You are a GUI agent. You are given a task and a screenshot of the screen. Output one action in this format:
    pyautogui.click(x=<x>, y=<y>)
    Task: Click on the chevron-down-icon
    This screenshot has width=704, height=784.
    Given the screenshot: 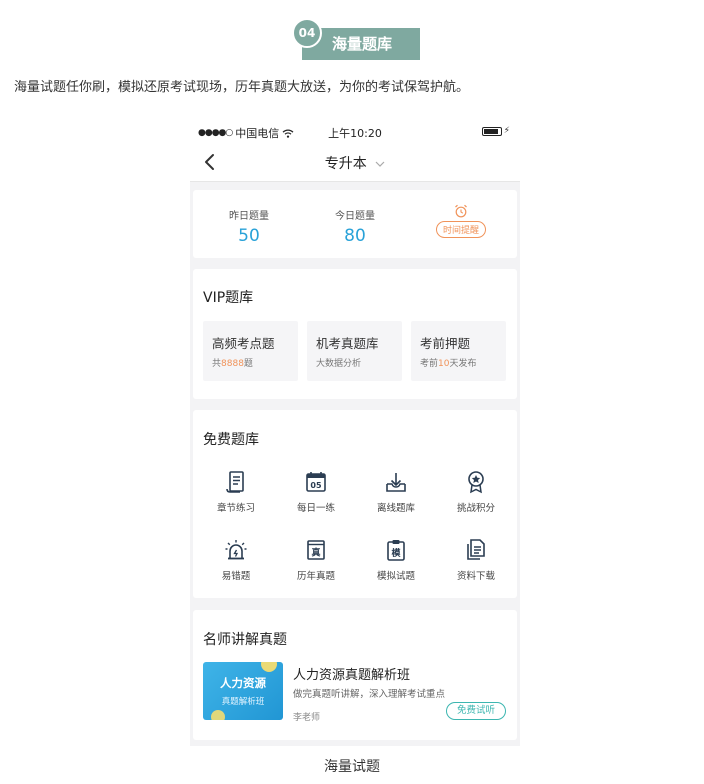 What is the action you would take?
    pyautogui.click(x=380, y=164)
    